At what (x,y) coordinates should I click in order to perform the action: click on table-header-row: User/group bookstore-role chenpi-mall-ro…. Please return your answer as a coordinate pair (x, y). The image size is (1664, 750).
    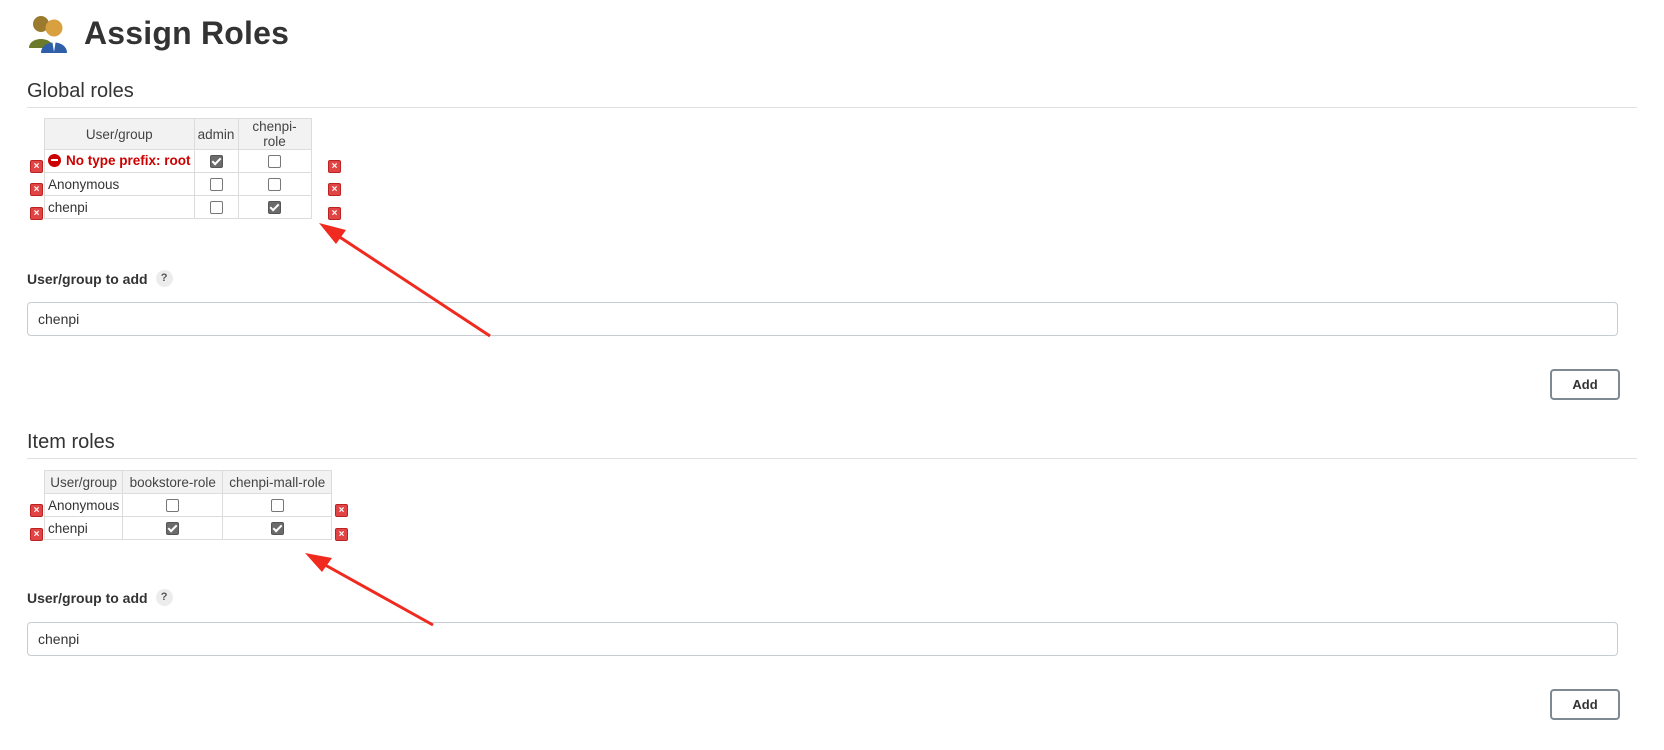
    Looking at the image, I should click on (188, 482).